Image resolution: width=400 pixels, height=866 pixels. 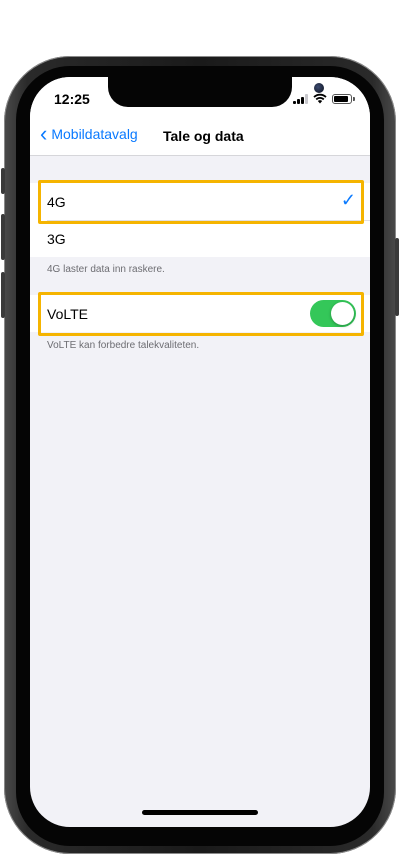 I want to click on back-button: ‹ Mobildatavalg, so click(x=89, y=133).